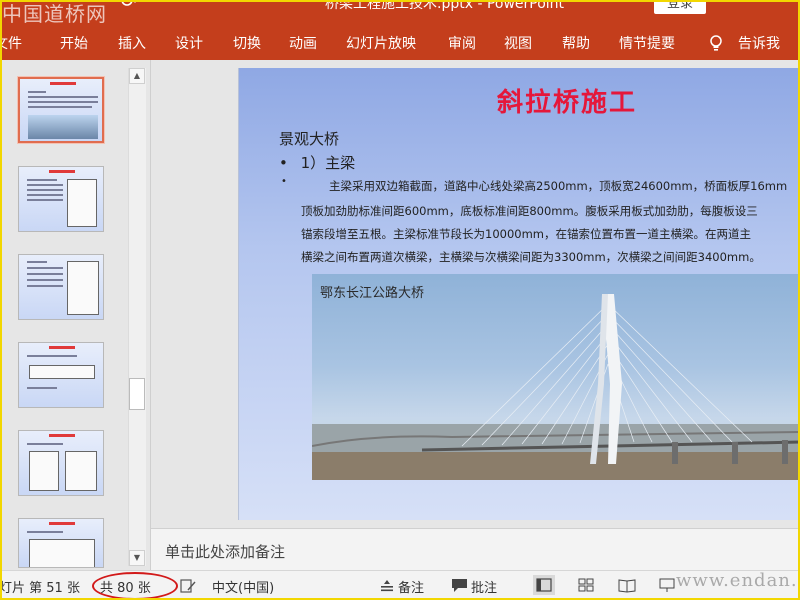 The image size is (800, 600). Describe the element at coordinates (400, 14) in the screenshot. I see `title-bar: 中国道桥网 桥梁工程施工技术.pptx - PowerPoint 登录` at that location.